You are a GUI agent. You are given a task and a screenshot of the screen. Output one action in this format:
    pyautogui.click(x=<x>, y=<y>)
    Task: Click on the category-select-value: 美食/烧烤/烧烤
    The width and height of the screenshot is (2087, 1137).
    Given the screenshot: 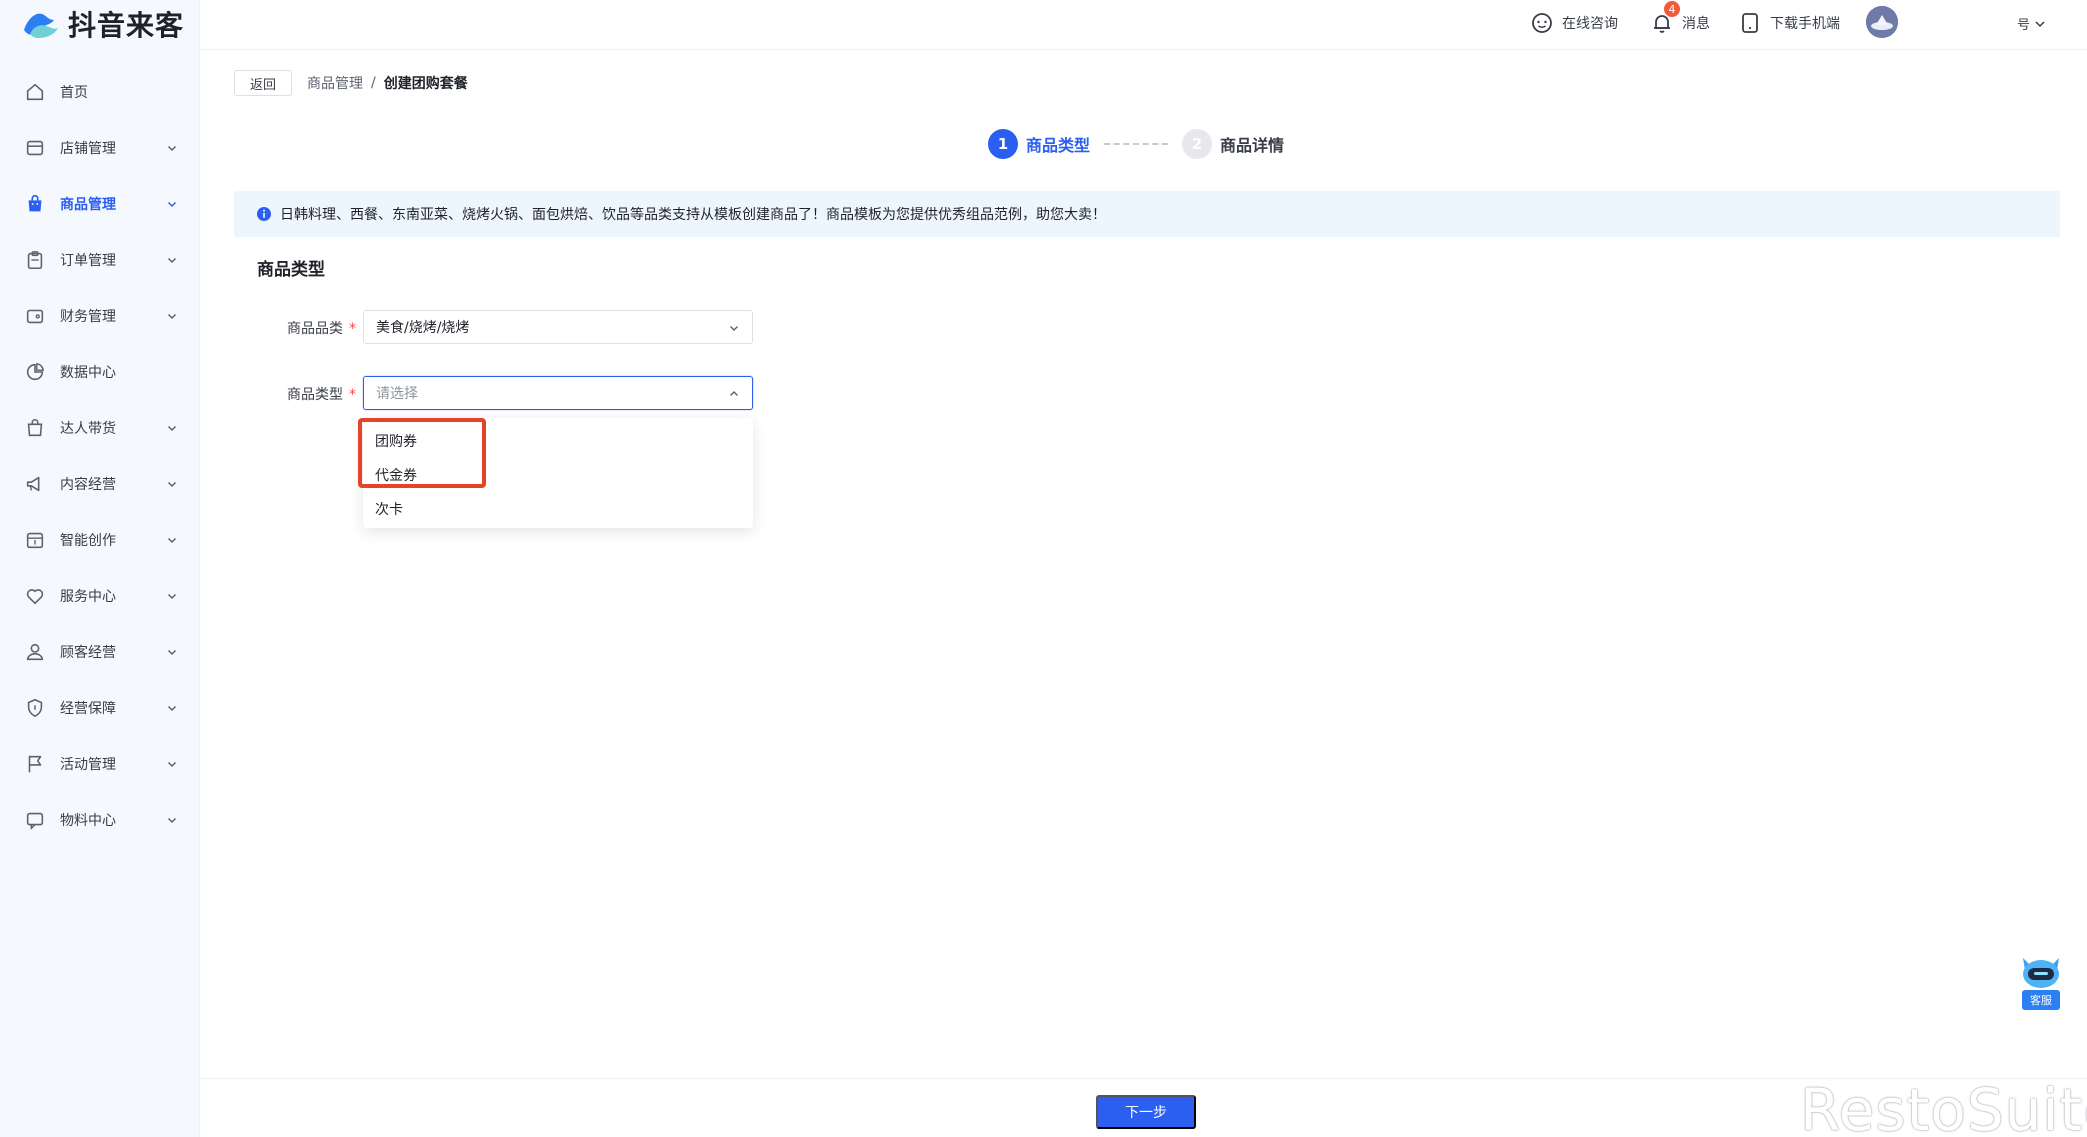 What is the action you would take?
    pyautogui.click(x=423, y=328)
    